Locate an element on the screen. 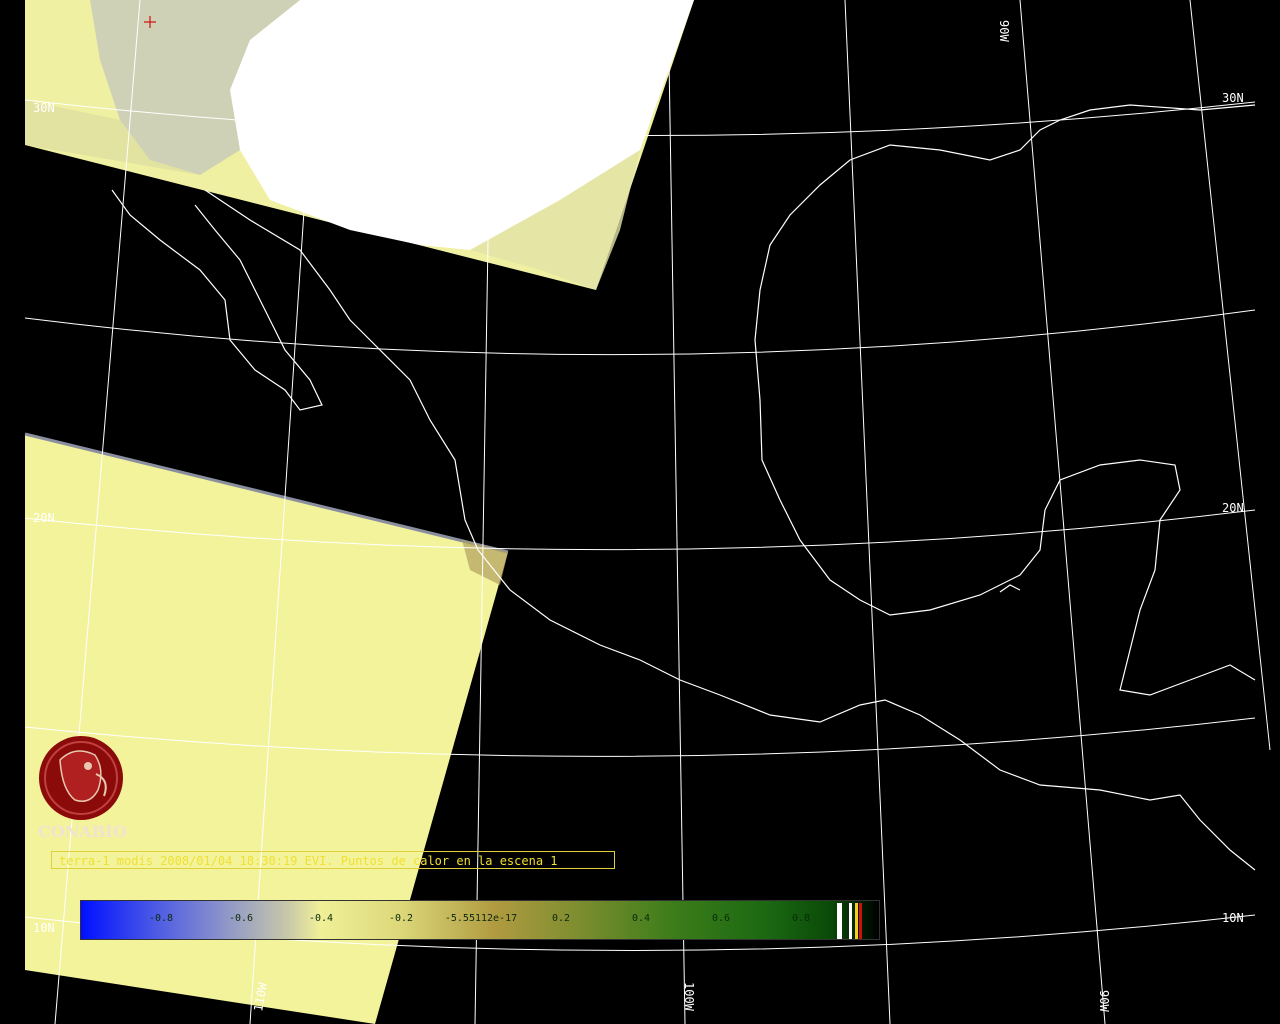 The width and height of the screenshot is (1280, 1024). lon-90w-top-label: 90W is located at coordinates (1004, 31).